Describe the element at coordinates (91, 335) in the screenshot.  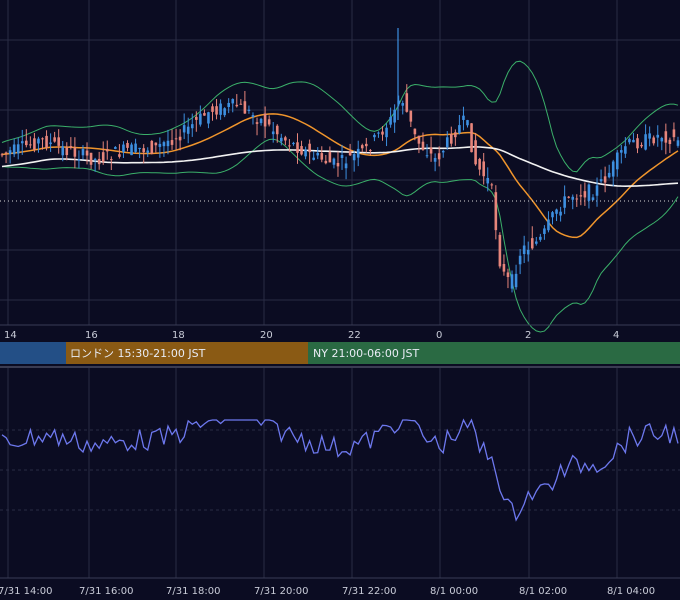
I see `x-tick-label: 16` at that location.